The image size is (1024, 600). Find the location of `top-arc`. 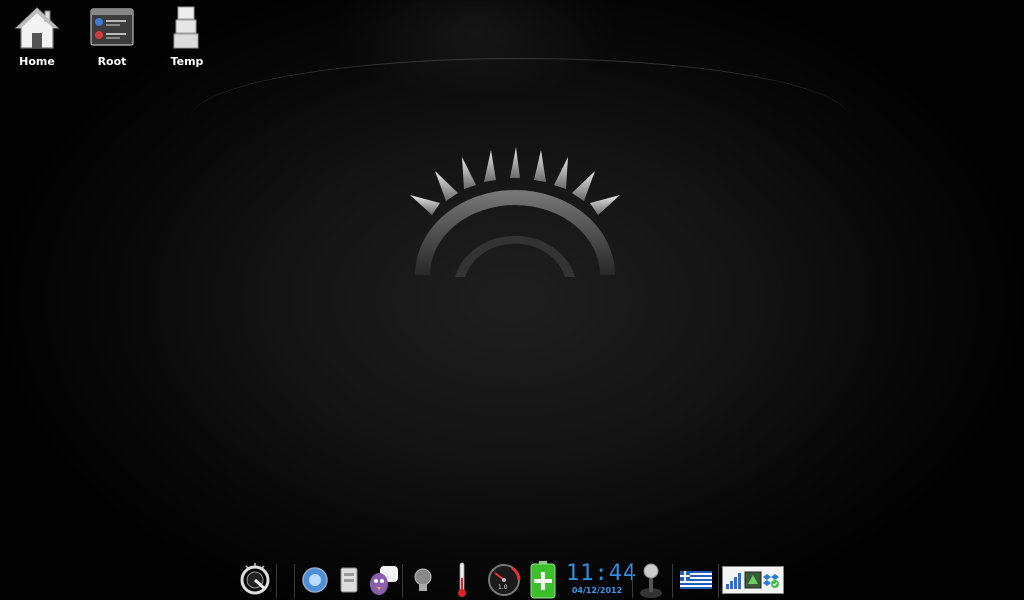

top-arc is located at coordinates (520, 88).